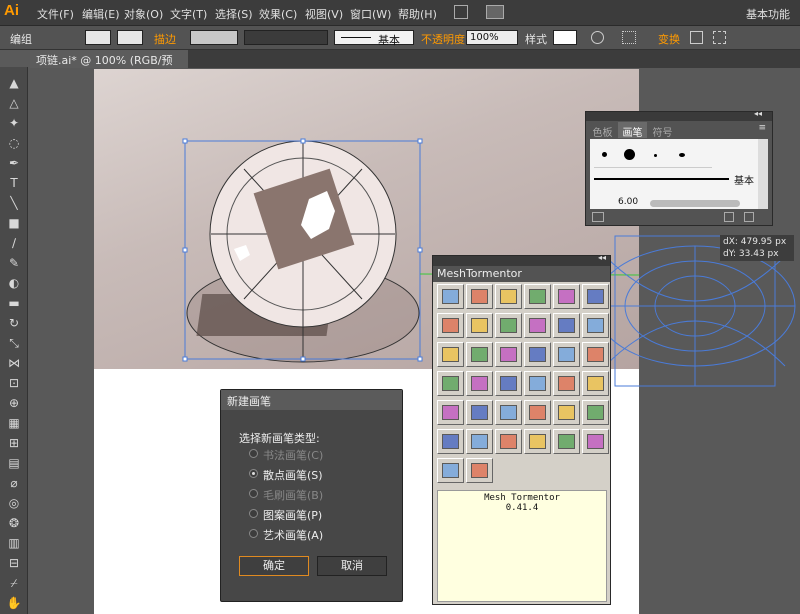  Describe the element at coordinates (109, 66) in the screenshot. I see `document-tab: 项链.ai* @ 100% (RGB/预览) ×` at that location.